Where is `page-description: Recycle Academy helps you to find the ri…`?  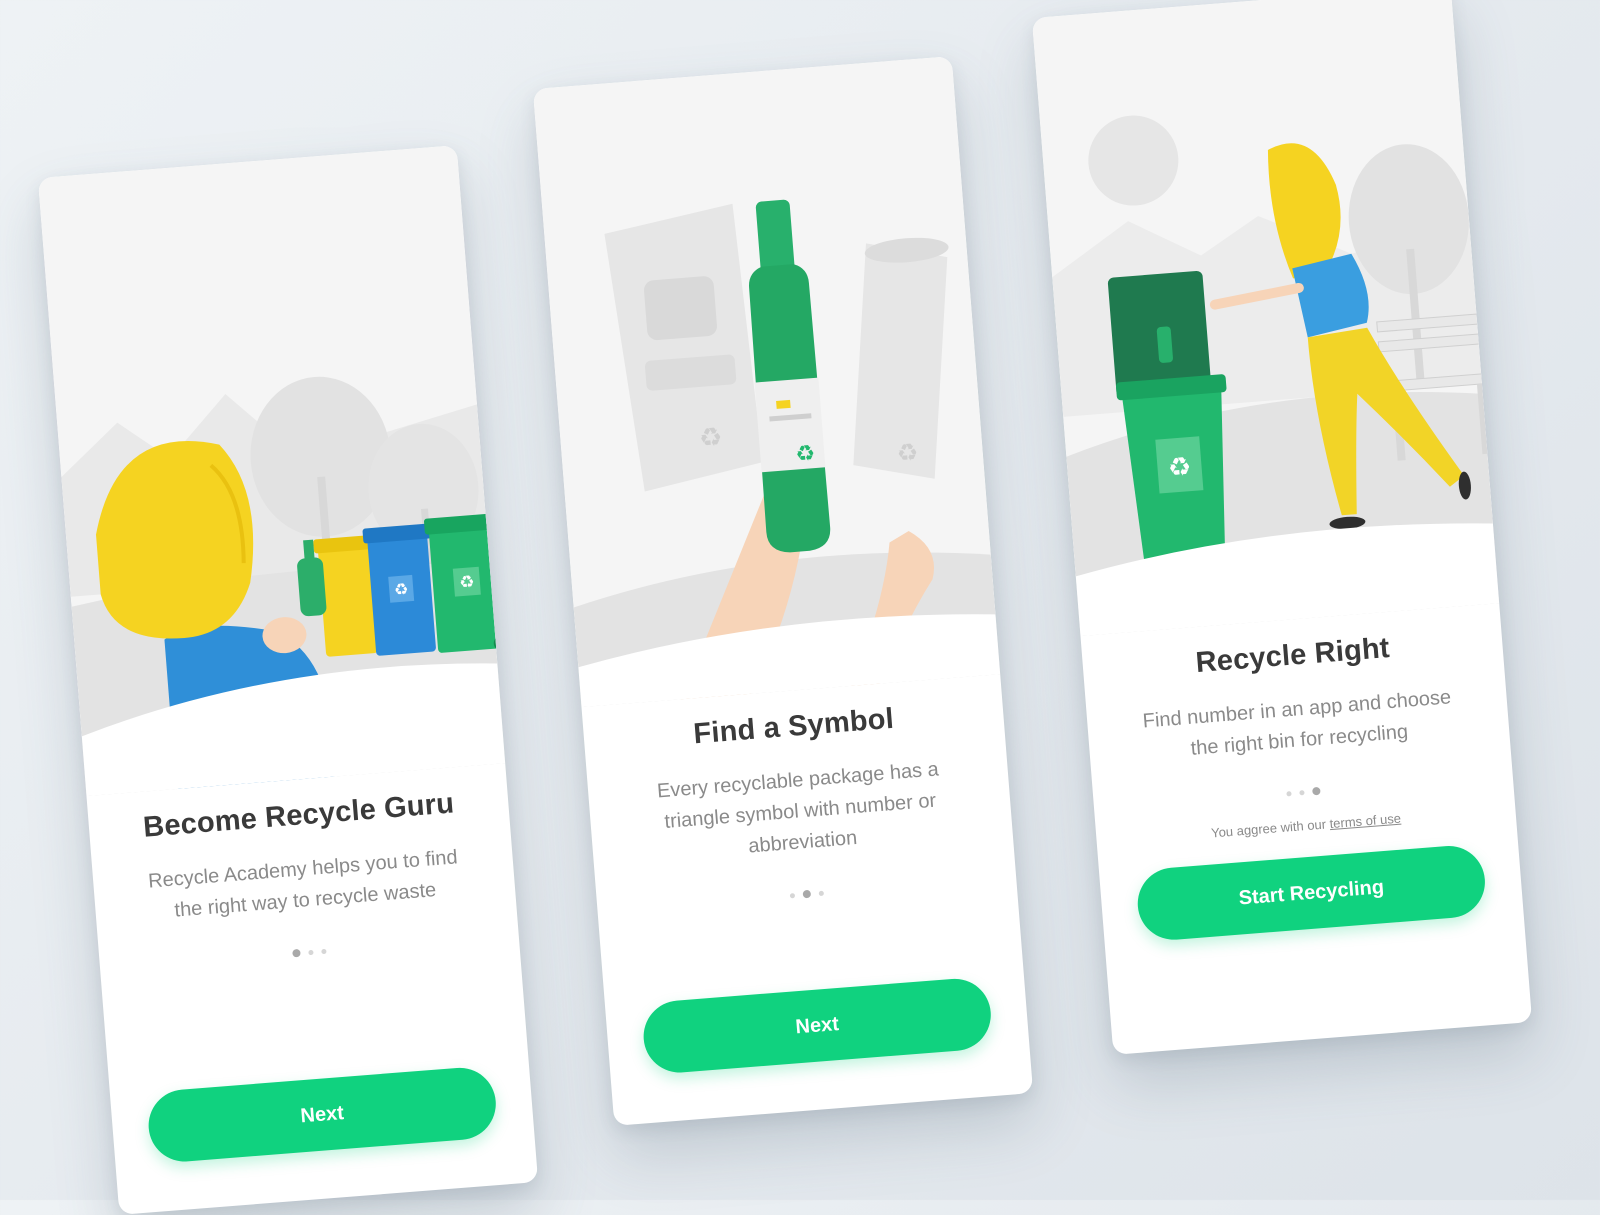 page-description: Recycle Academy helps you to find the ri… is located at coordinates (303, 884).